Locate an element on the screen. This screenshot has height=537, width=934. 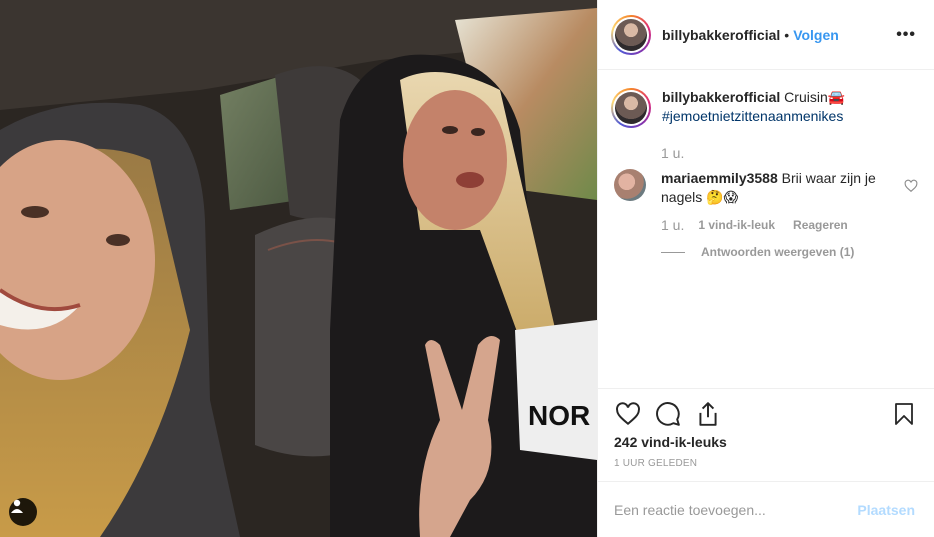
caption-body: Cruisin🚘 is located at coordinates (815, 97).